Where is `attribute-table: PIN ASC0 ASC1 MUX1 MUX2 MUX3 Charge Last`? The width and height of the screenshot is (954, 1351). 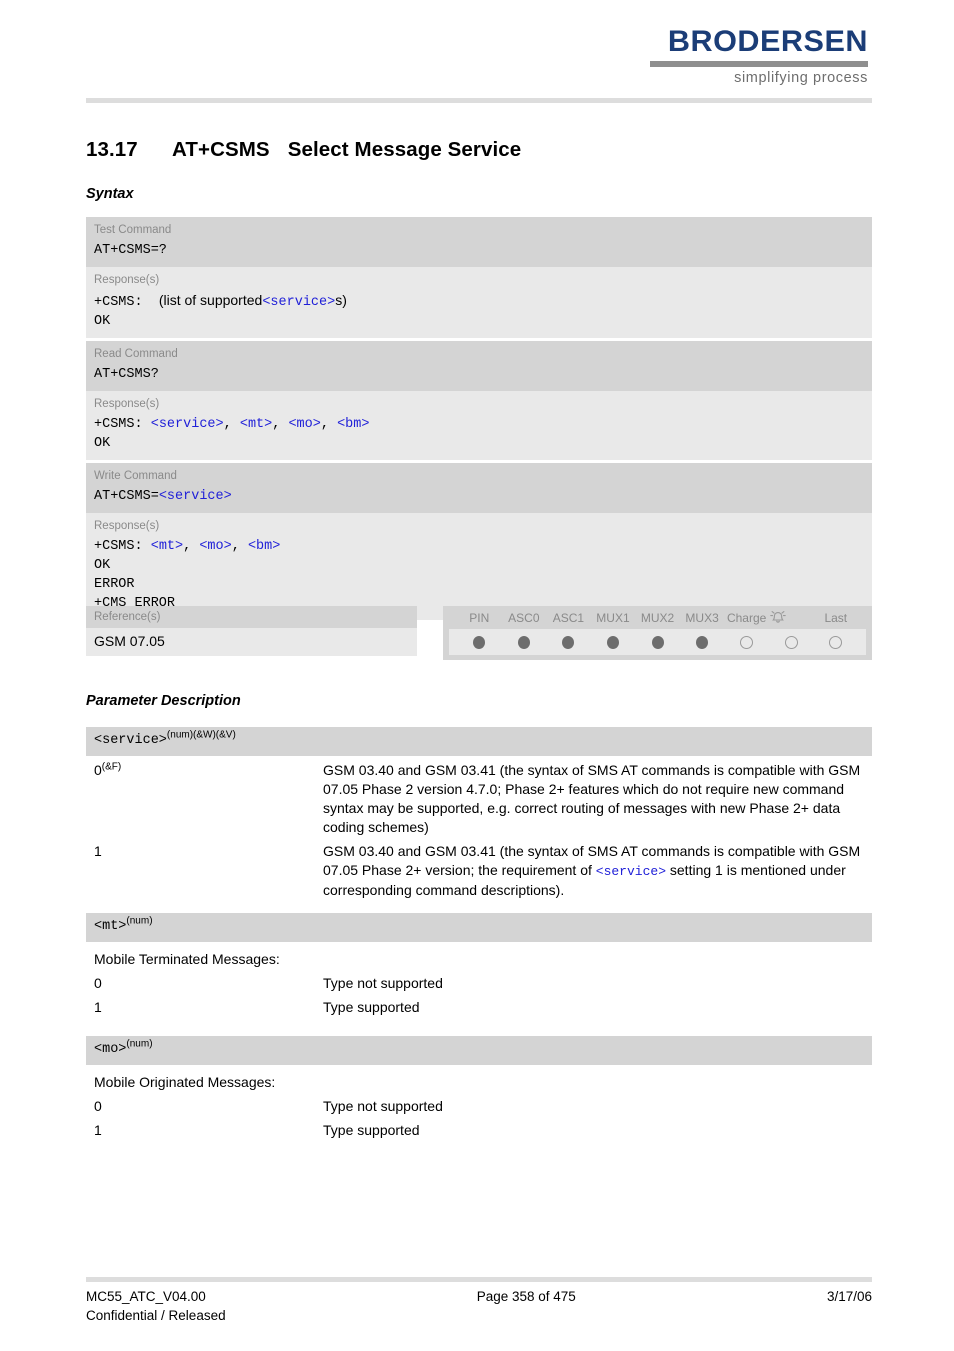 attribute-table: PIN ASC0 ASC1 MUX1 MUX2 MUX3 Charge Last is located at coordinates (657, 633).